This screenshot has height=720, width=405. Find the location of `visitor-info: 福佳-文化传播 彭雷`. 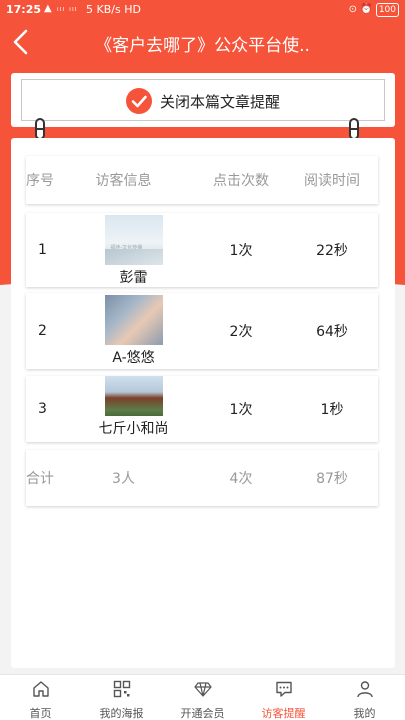

visitor-info: 福佳-文化传播 彭雷 is located at coordinates (133, 251).